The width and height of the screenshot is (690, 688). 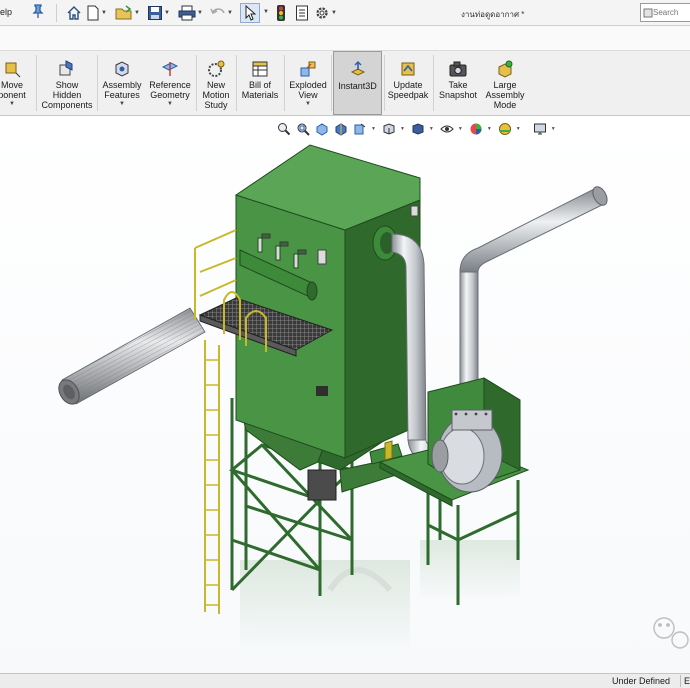 I want to click on bill-of-materials-button: Bill of Materials, so click(x=260, y=83).